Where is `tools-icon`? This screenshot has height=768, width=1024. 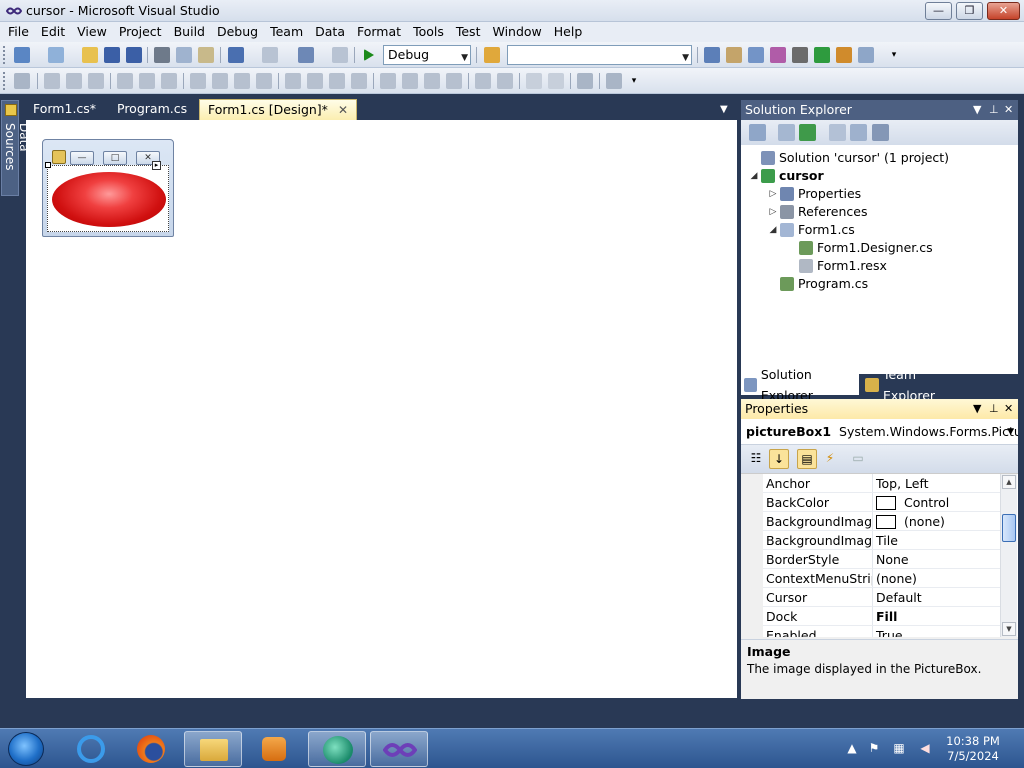
tools-icon is located at coordinates (800, 55).